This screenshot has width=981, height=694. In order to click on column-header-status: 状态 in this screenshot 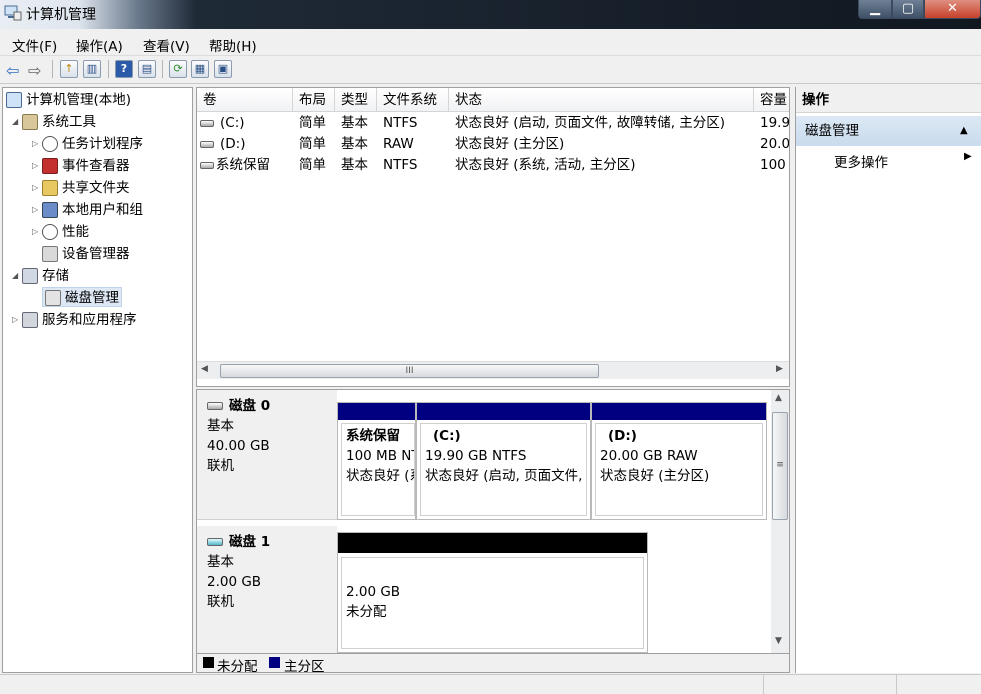, I will do `click(601, 100)`.